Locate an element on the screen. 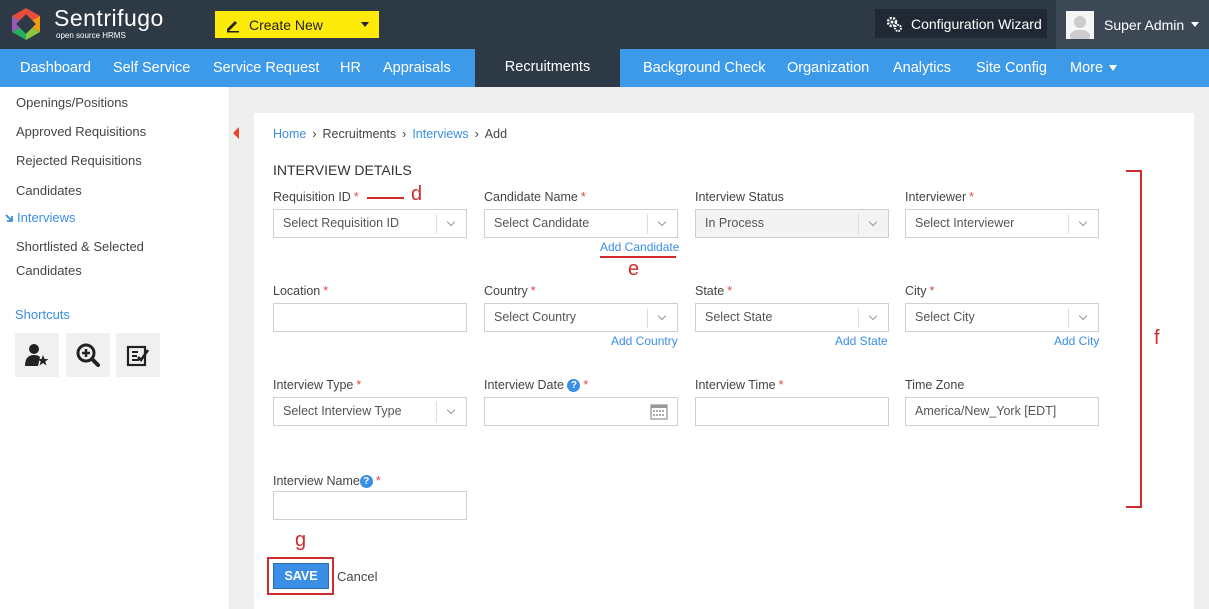 This screenshot has height=609, width=1209. city-label: City * is located at coordinates (919, 291).